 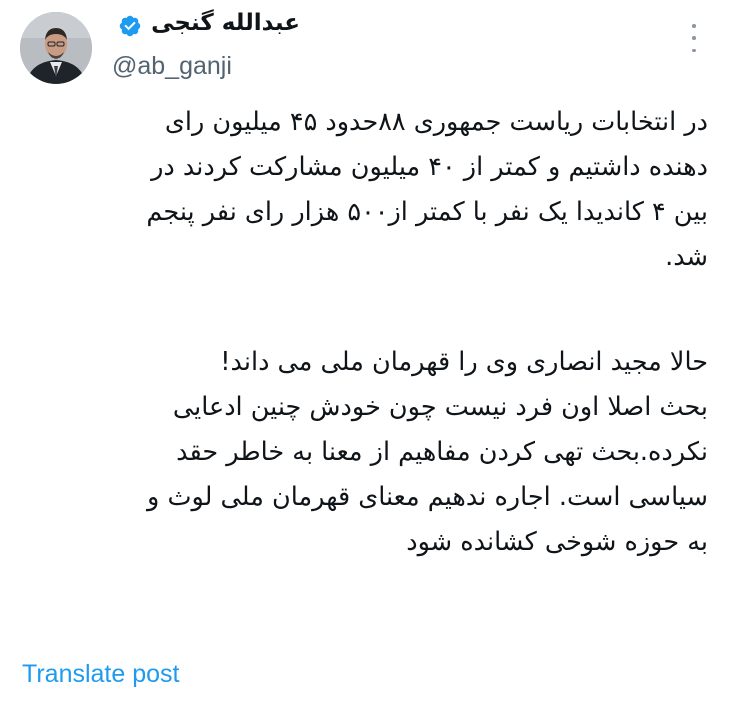 What do you see at coordinates (100, 674) in the screenshot?
I see `translate-post-link: Translate post` at bounding box center [100, 674].